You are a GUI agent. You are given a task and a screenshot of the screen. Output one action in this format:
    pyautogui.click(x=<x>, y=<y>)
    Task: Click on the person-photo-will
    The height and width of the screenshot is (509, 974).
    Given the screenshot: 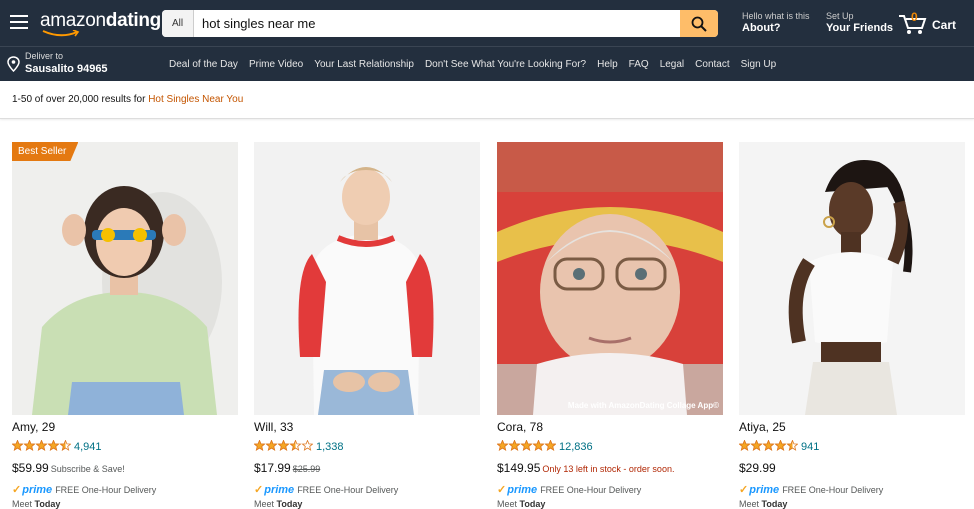 What is the action you would take?
    pyautogui.click(x=367, y=278)
    